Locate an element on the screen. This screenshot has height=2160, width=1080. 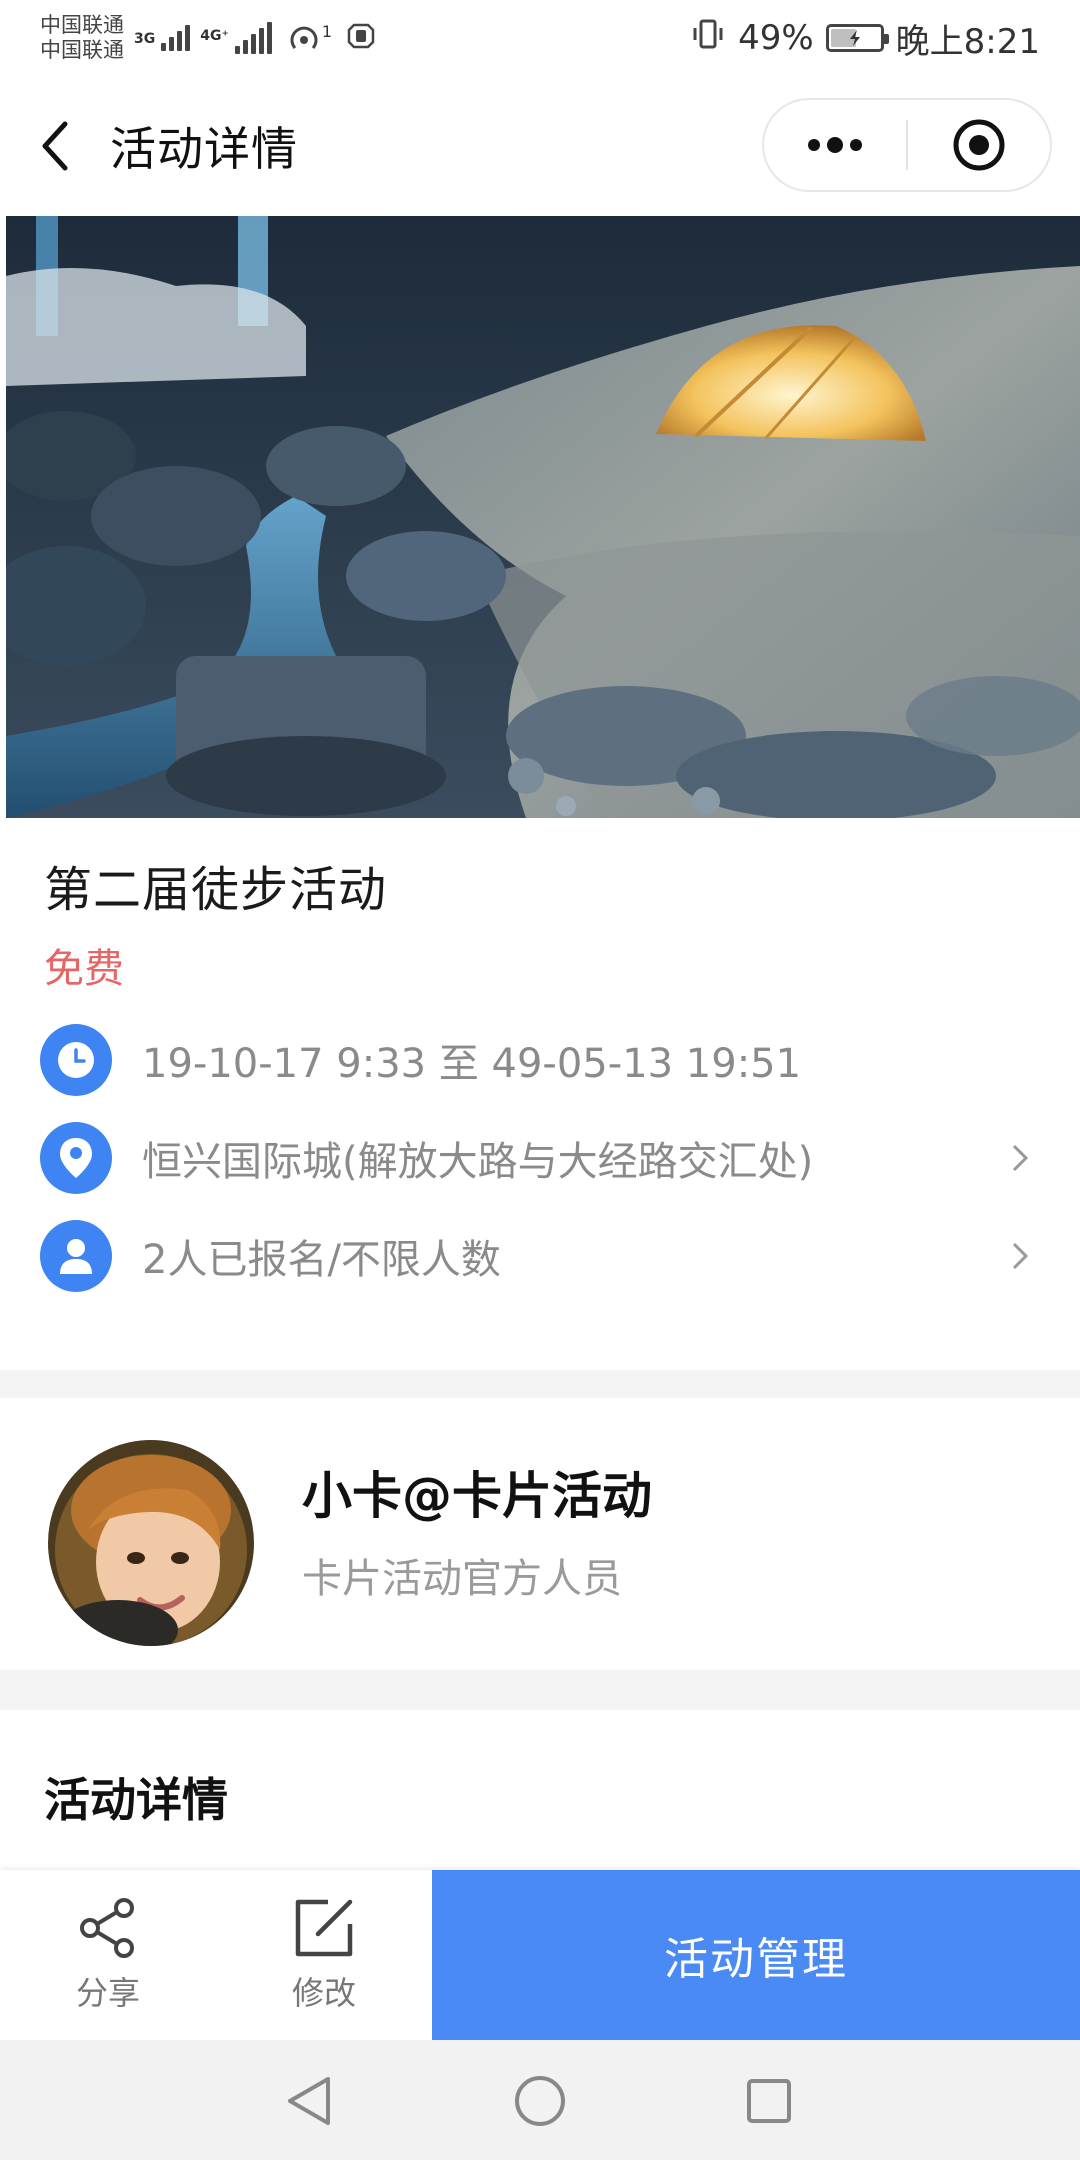
bottom-action-bar: 分享 修改 活动管理 is located at coordinates (540, 1955).